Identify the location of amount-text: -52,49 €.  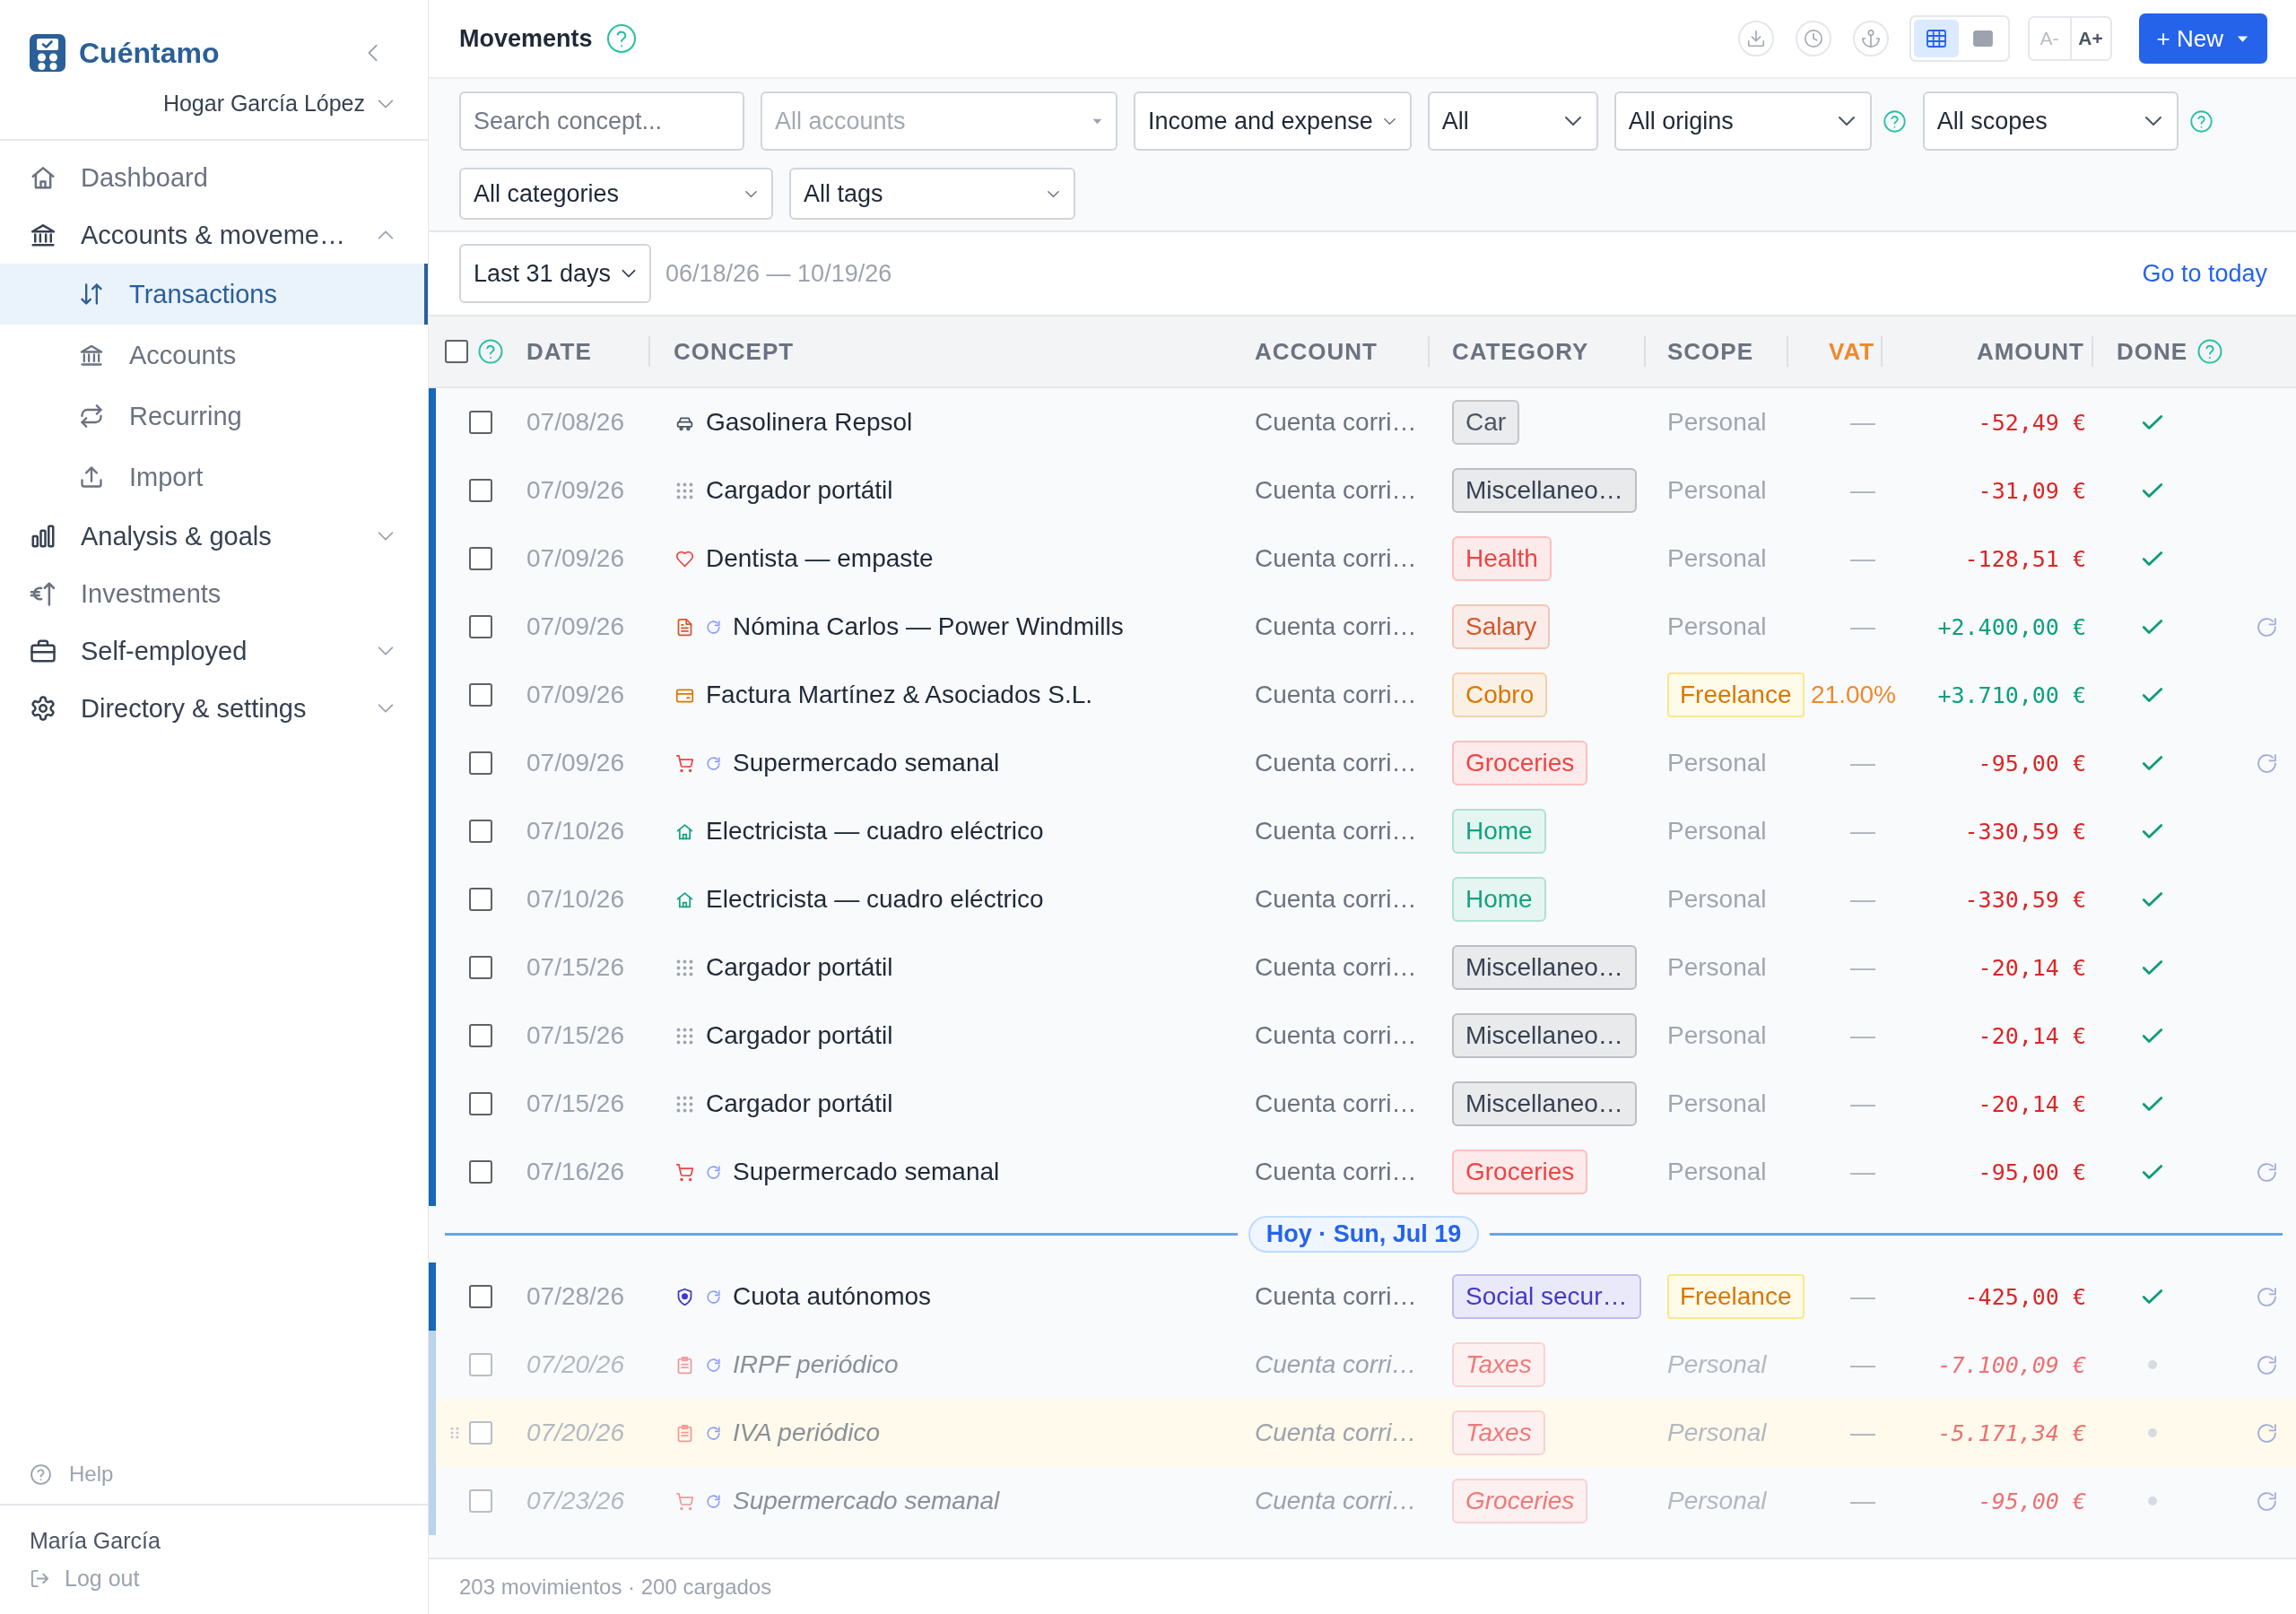
(2032, 422).